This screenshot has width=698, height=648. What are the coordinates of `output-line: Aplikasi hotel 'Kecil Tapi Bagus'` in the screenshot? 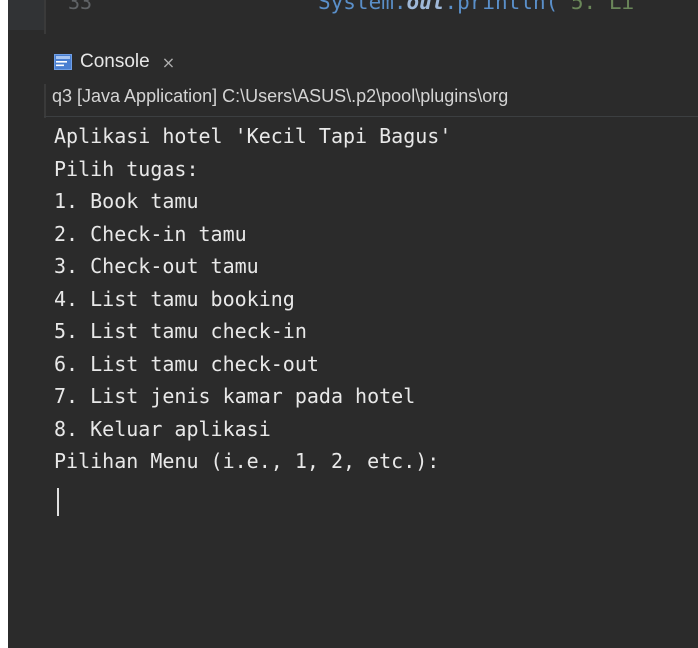 It's located at (253, 136).